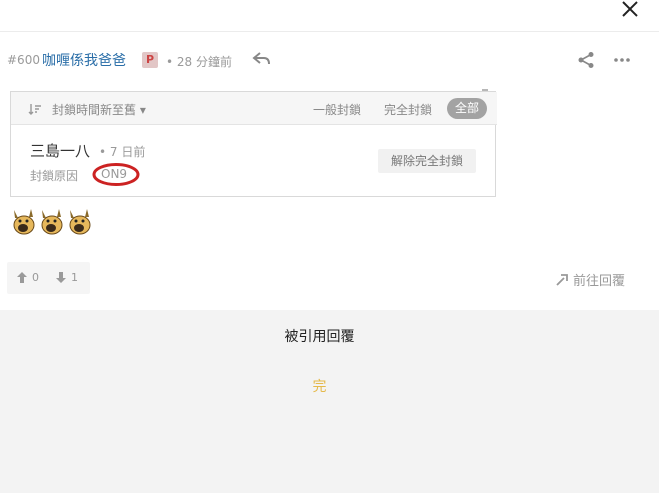  What do you see at coordinates (319, 387) in the screenshot?
I see `end-mark: 完` at bounding box center [319, 387].